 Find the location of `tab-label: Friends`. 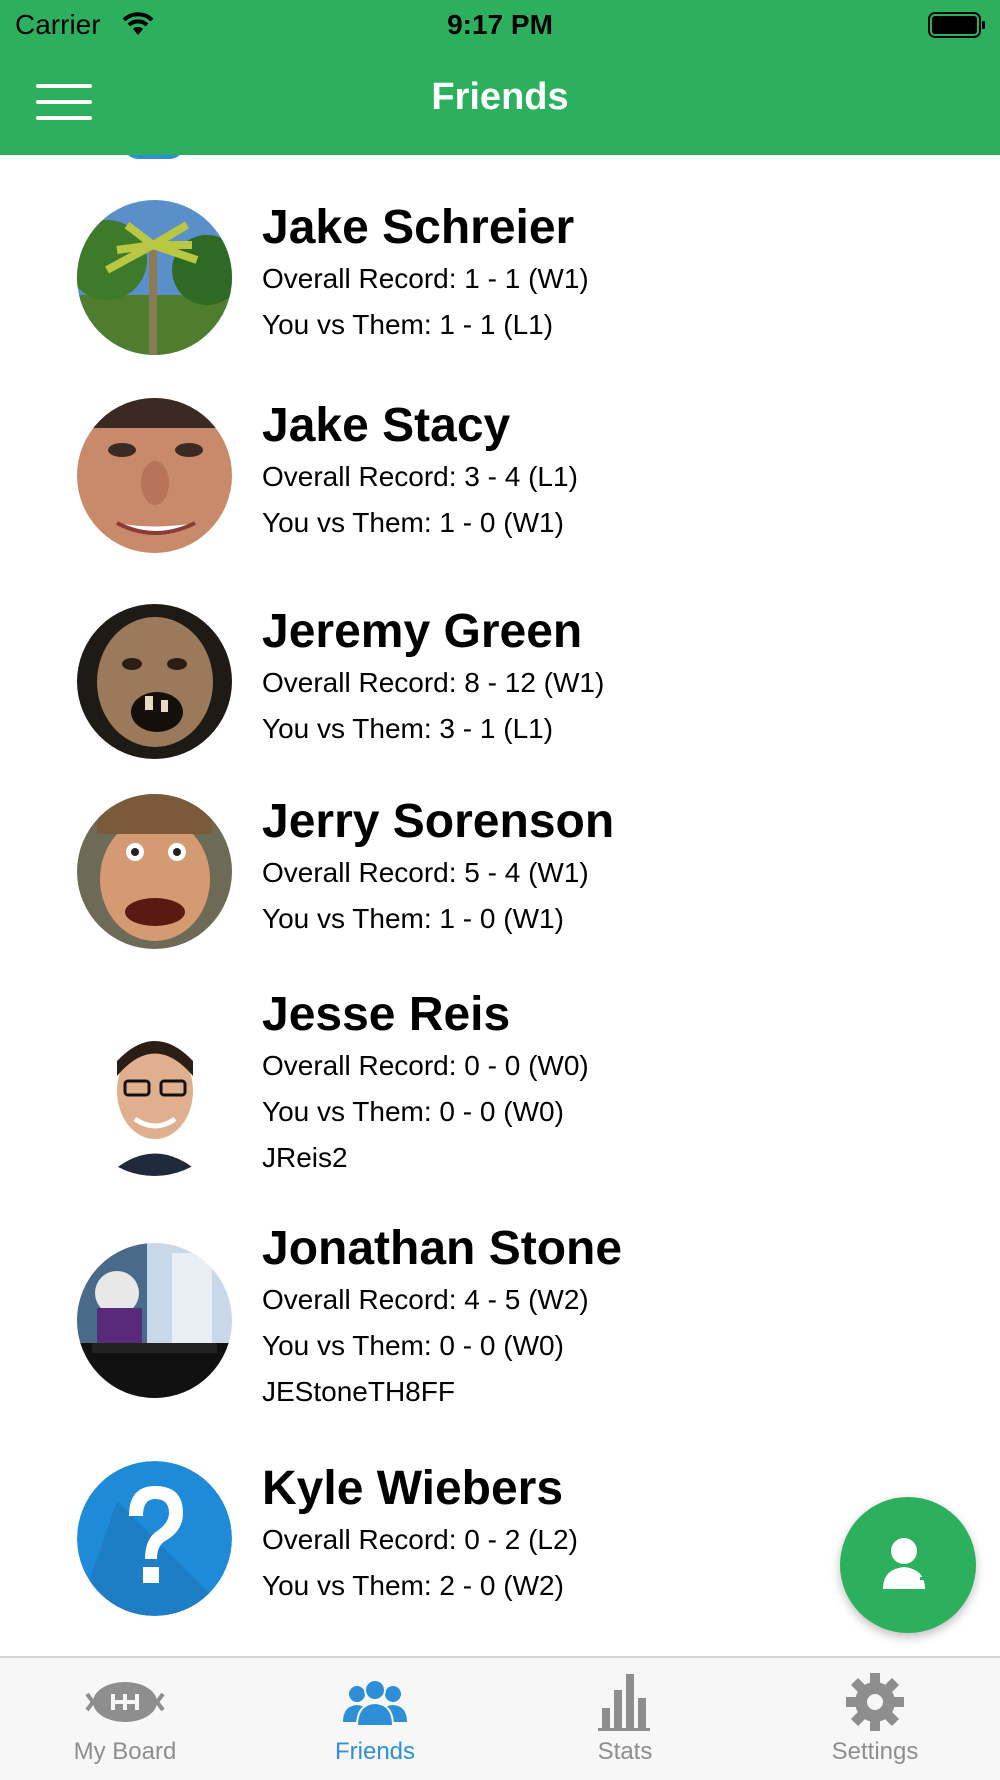

tab-label: Friends is located at coordinates (375, 1751).